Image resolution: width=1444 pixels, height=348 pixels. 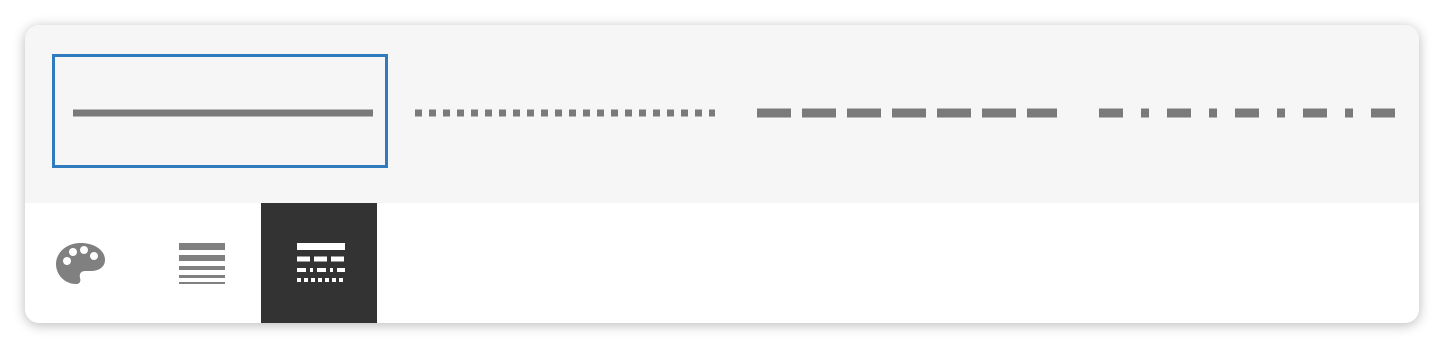 What do you see at coordinates (907, 113) in the screenshot?
I see `dashed-line-icon` at bounding box center [907, 113].